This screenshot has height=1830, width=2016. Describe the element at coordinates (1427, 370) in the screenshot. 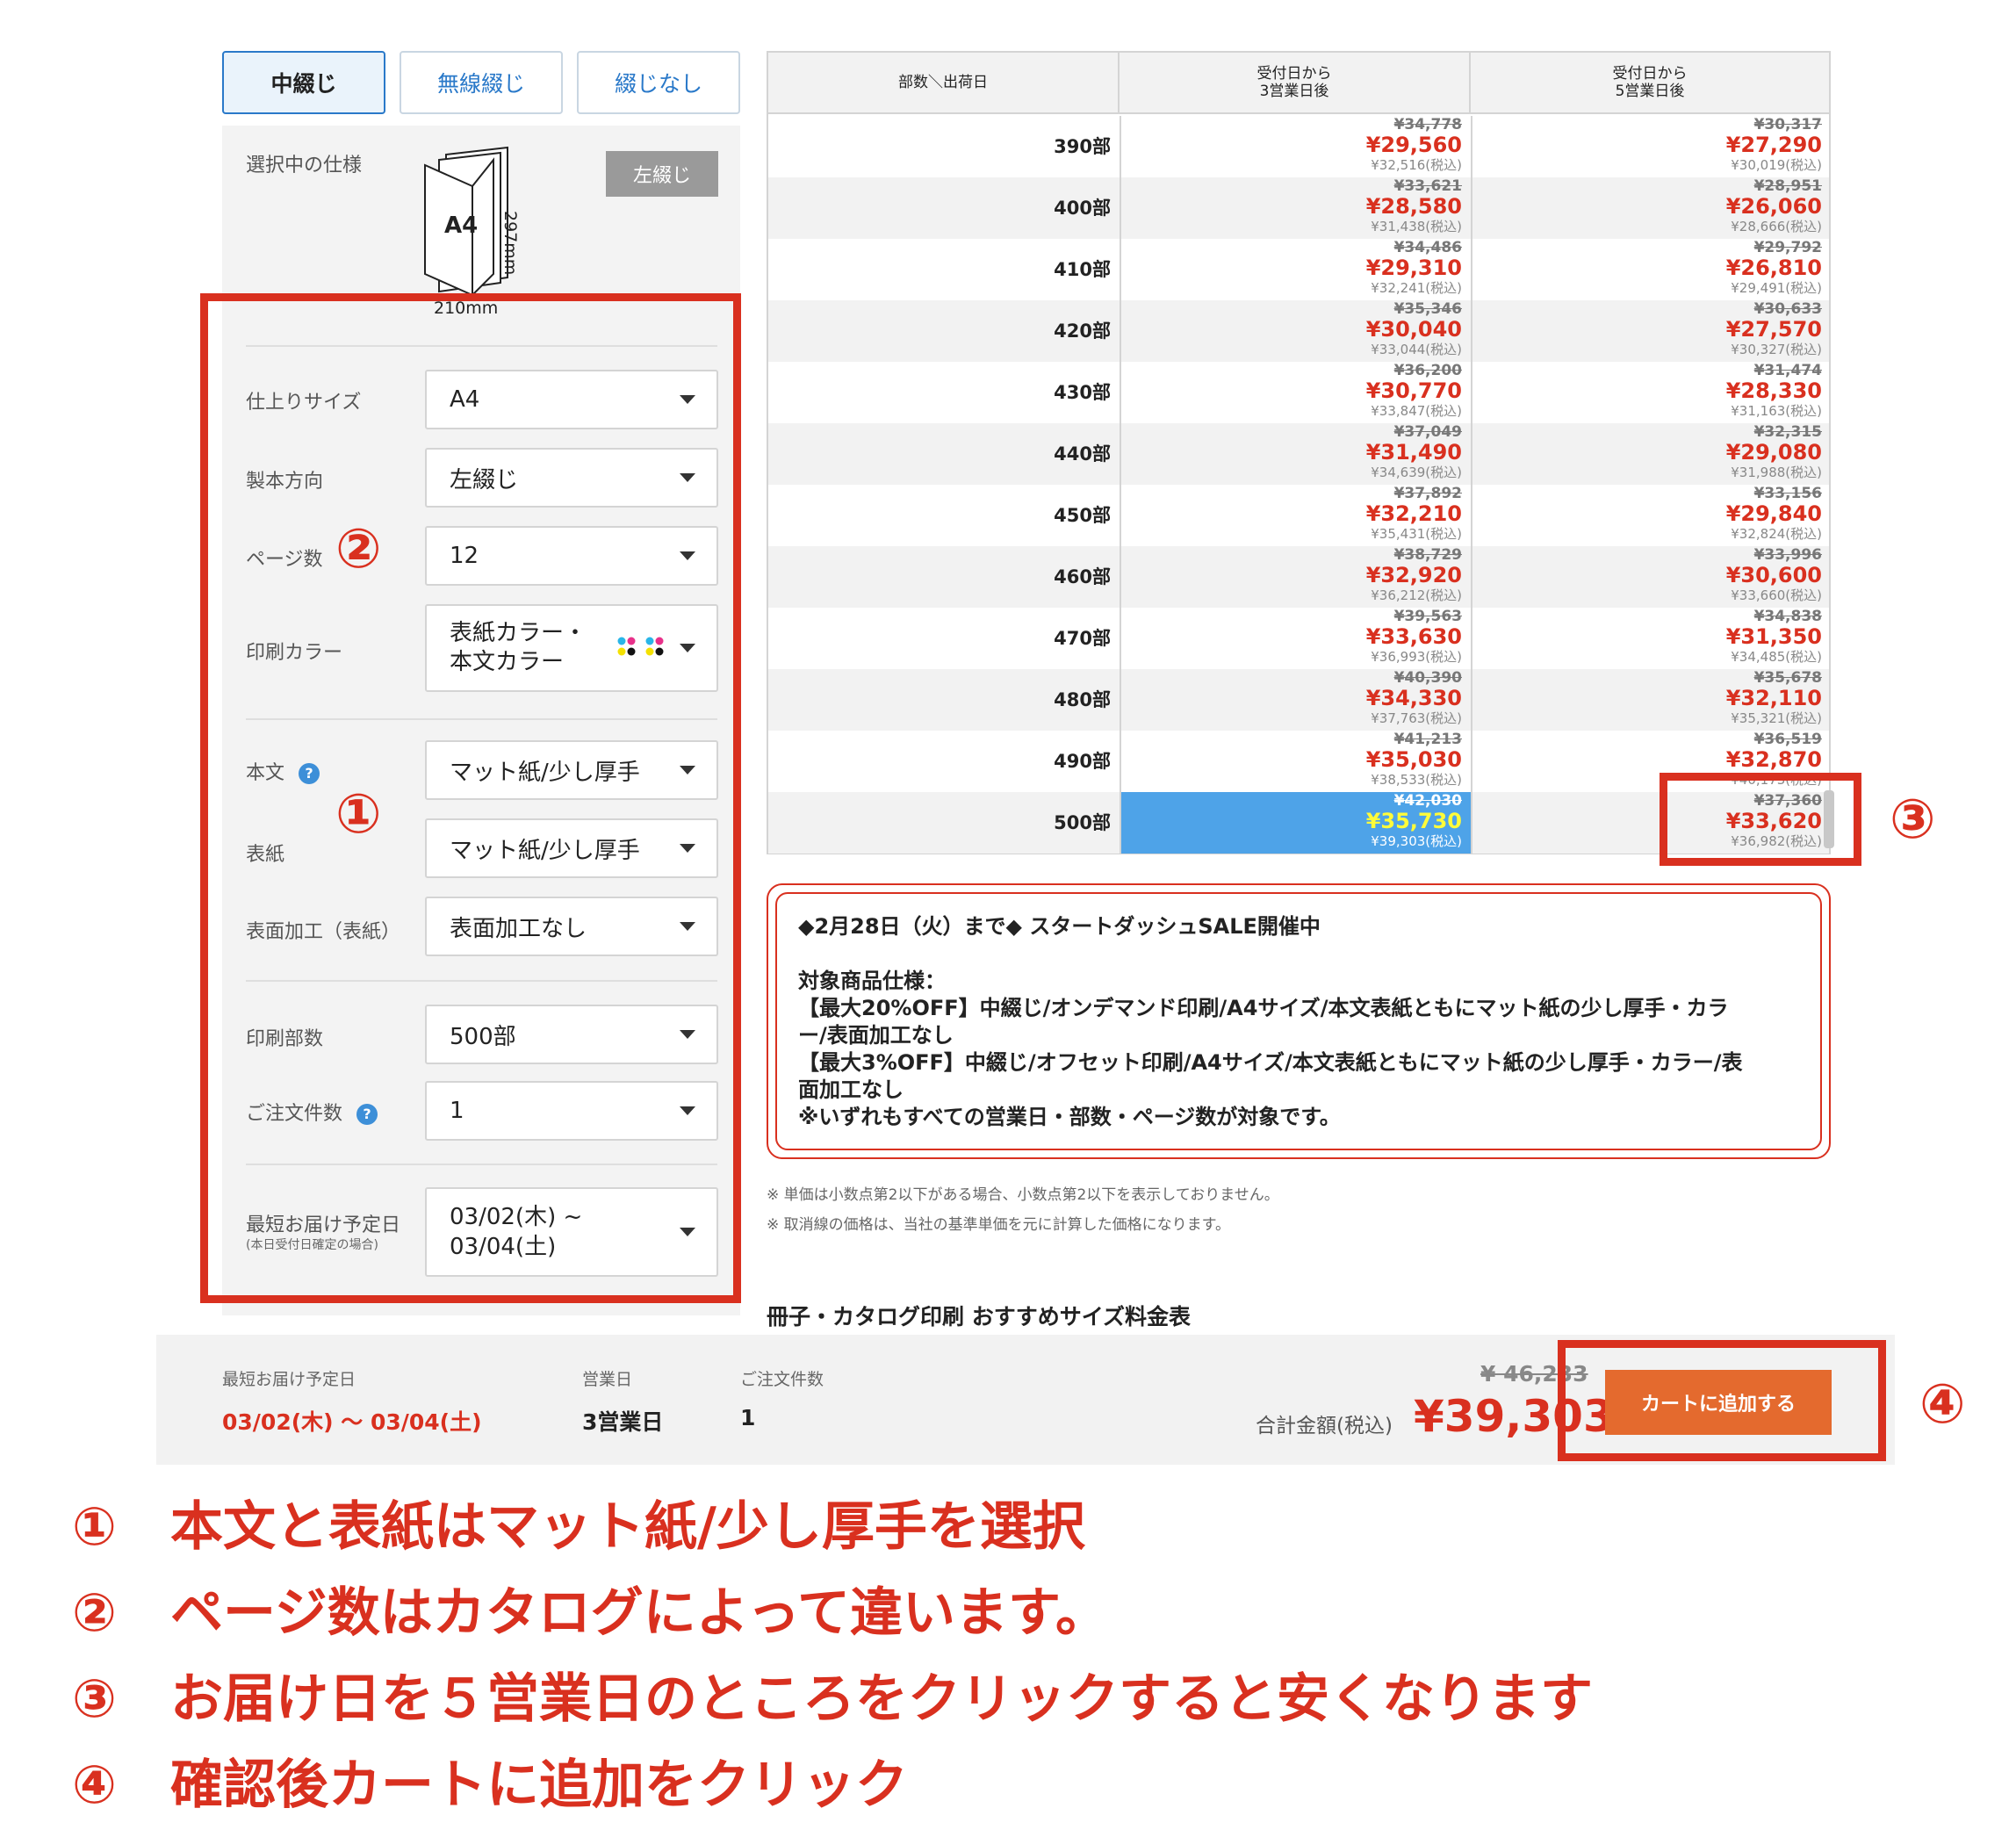

I see `list-price: ¥36,200` at that location.